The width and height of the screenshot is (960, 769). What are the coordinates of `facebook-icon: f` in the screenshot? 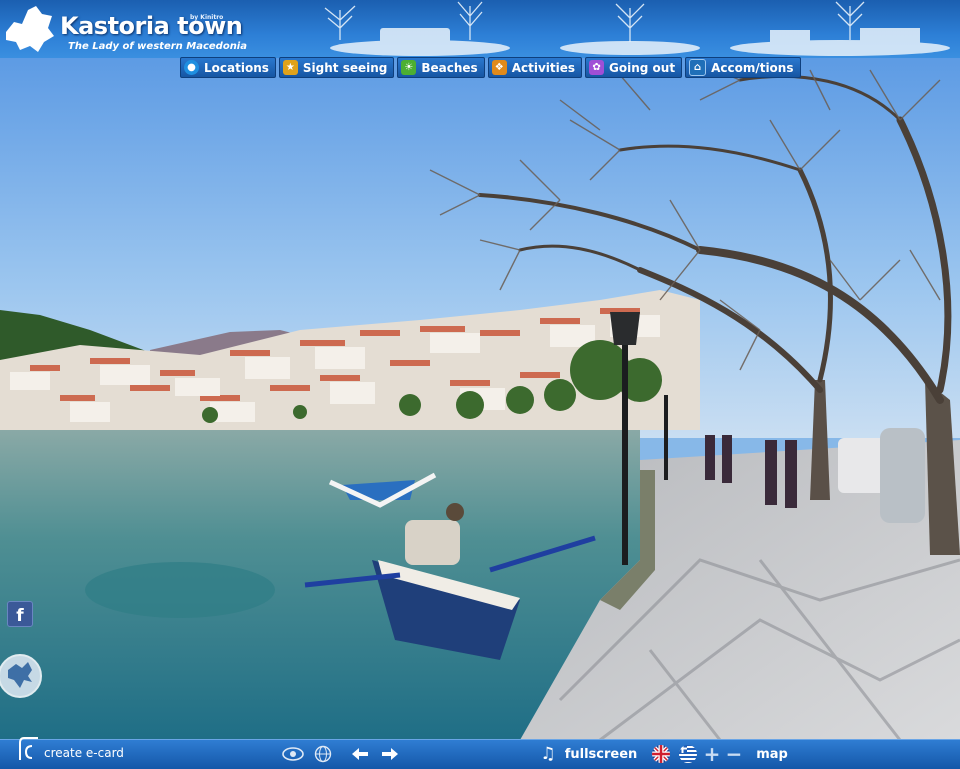 It's located at (20, 616).